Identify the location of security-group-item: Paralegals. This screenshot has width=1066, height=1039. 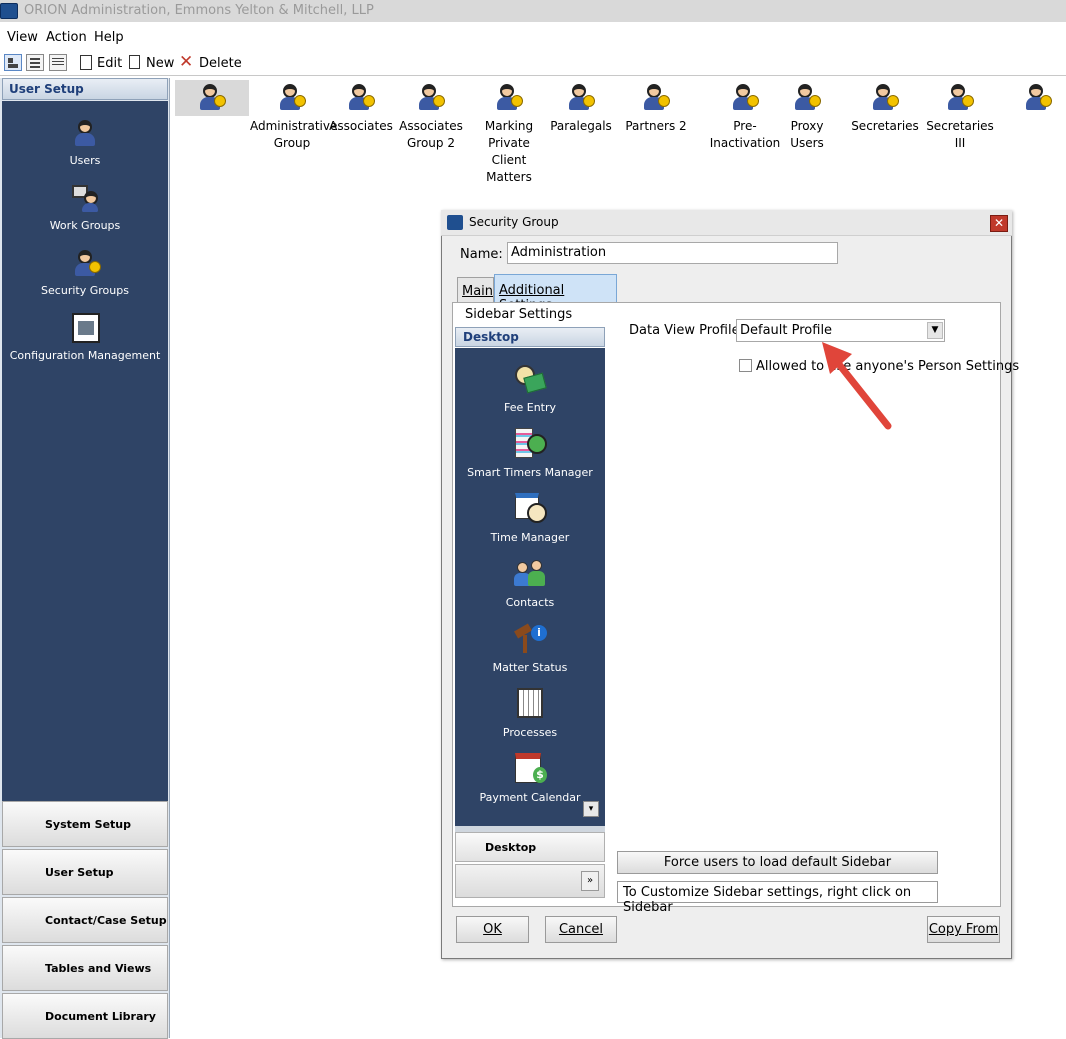
(581, 107).